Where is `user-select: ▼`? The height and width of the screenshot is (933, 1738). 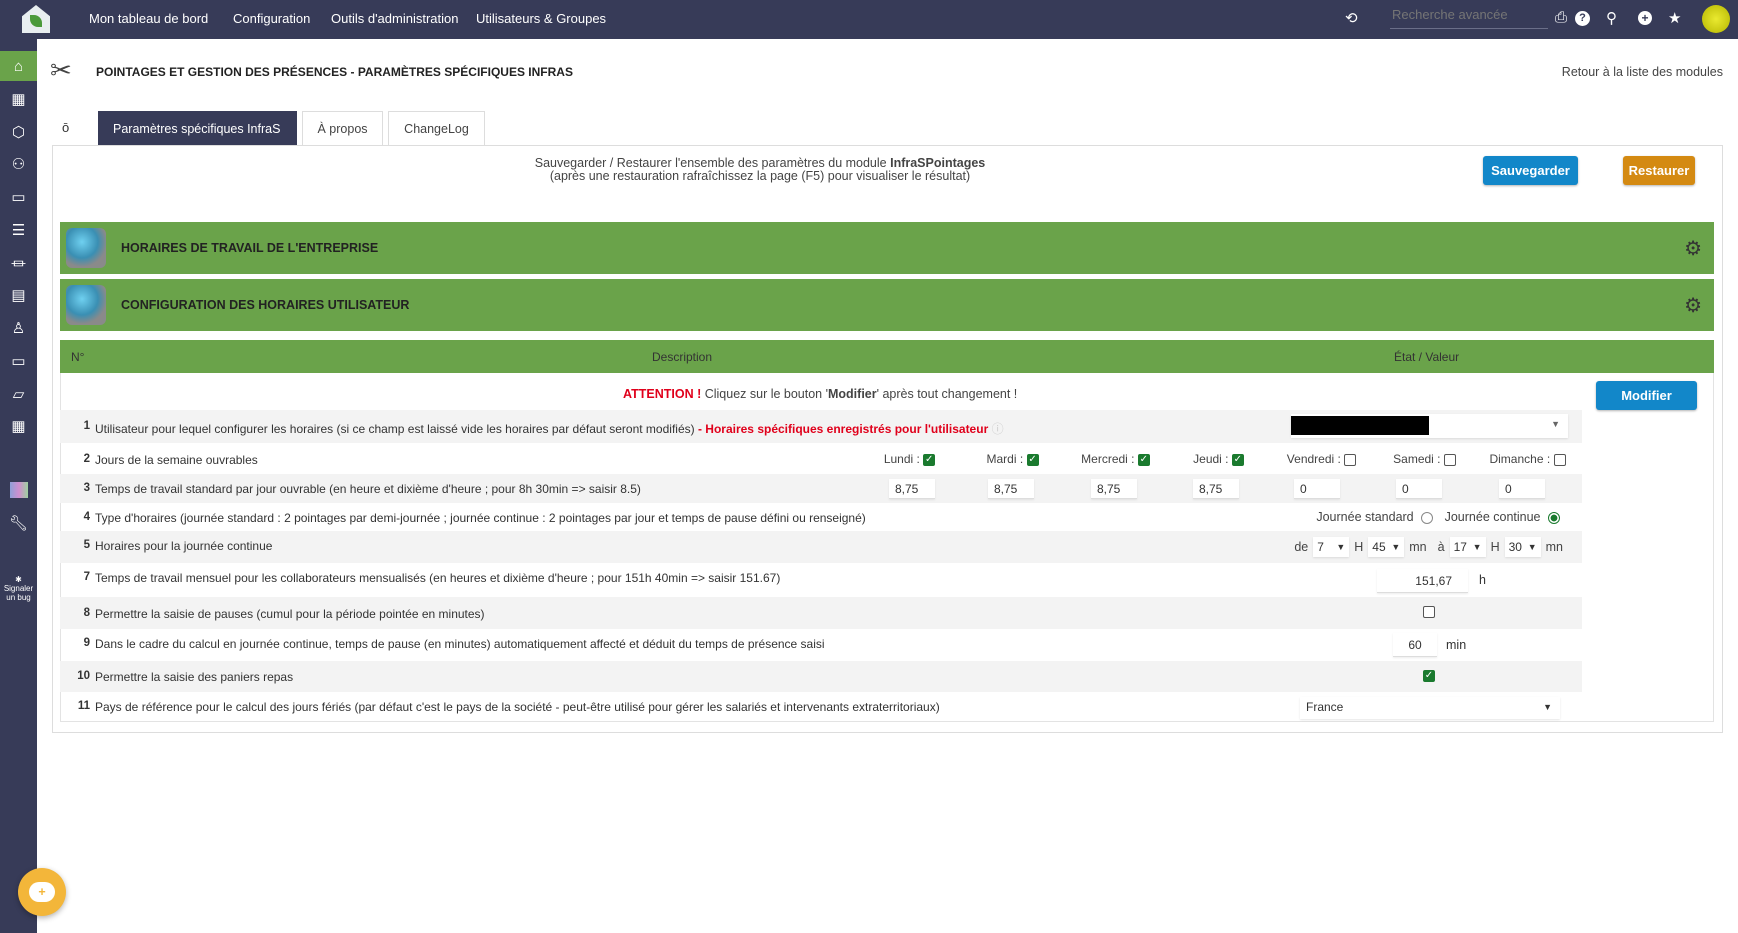
user-select: ▼ is located at coordinates (1429, 426).